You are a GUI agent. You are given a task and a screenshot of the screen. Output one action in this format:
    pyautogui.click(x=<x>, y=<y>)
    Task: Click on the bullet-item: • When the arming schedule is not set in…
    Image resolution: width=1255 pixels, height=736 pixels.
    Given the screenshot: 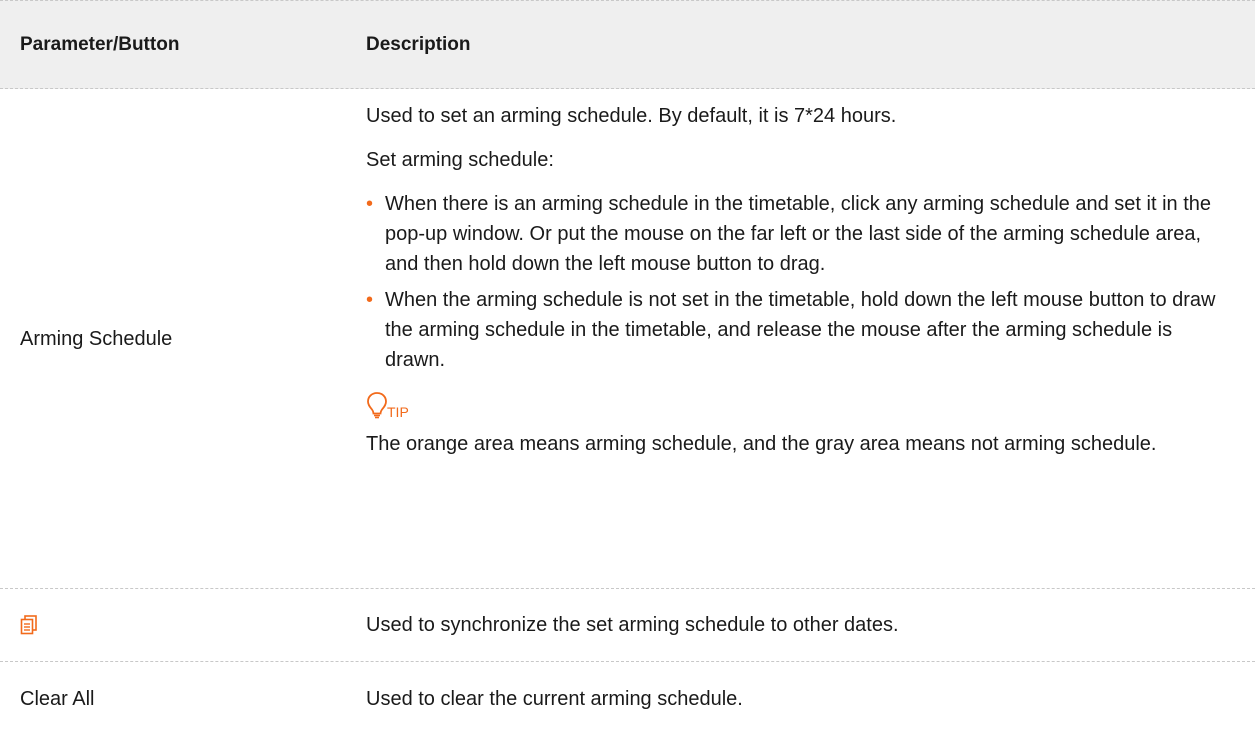 What is the action you would take?
    pyautogui.click(x=799, y=330)
    